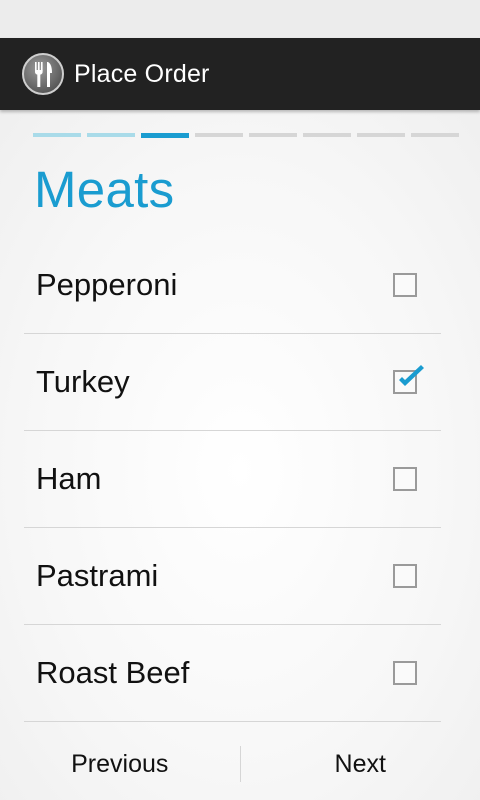 Image resolution: width=480 pixels, height=800 pixels. I want to click on wizard-nav-bar: Previous Next, so click(240, 764).